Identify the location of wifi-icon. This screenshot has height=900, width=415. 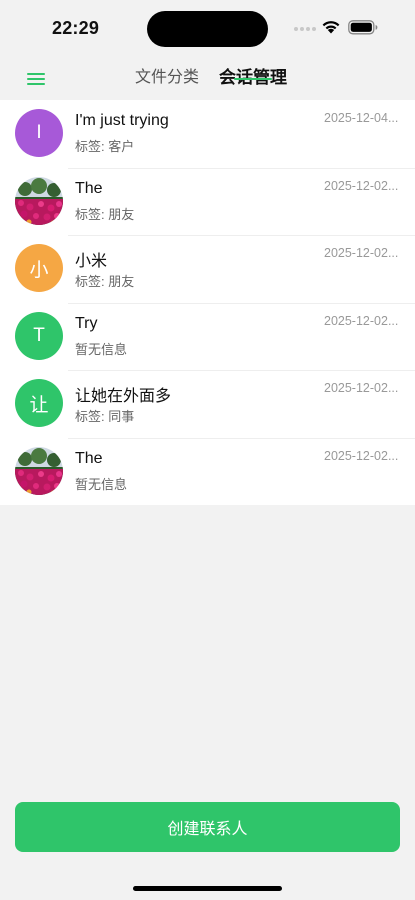
(331, 27).